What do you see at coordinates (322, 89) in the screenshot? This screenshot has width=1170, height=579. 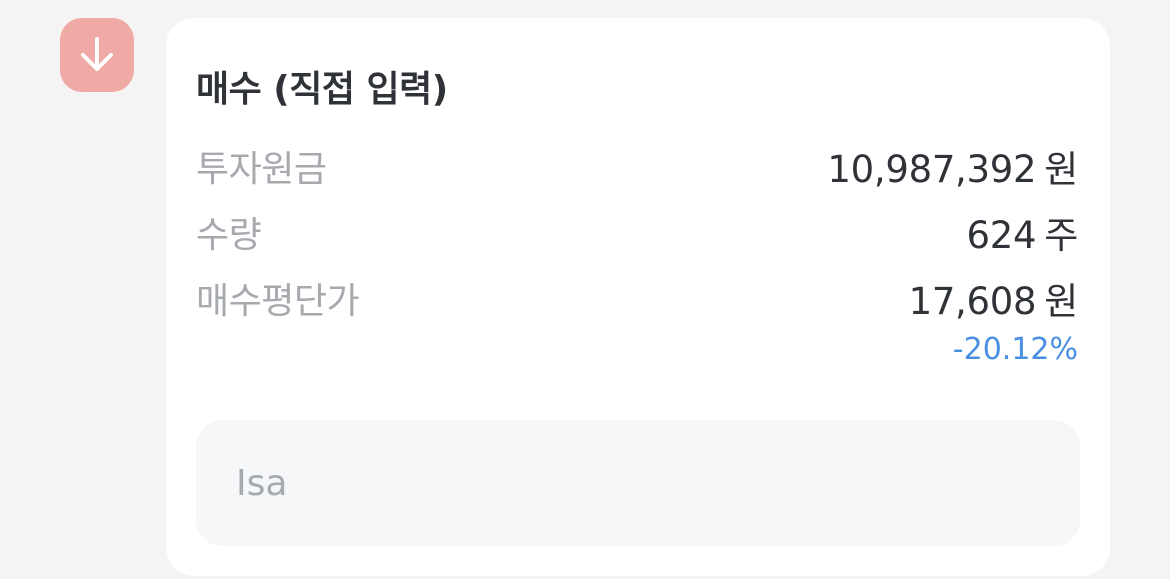 I see `card-title: 매수 (직접 입력)` at bounding box center [322, 89].